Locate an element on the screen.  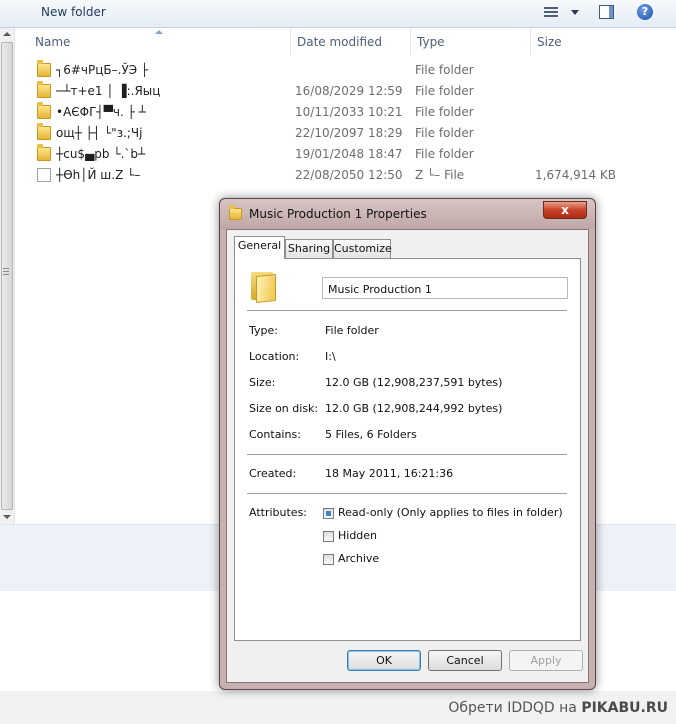
navigation-scrollbar is located at coordinates (7, 276).